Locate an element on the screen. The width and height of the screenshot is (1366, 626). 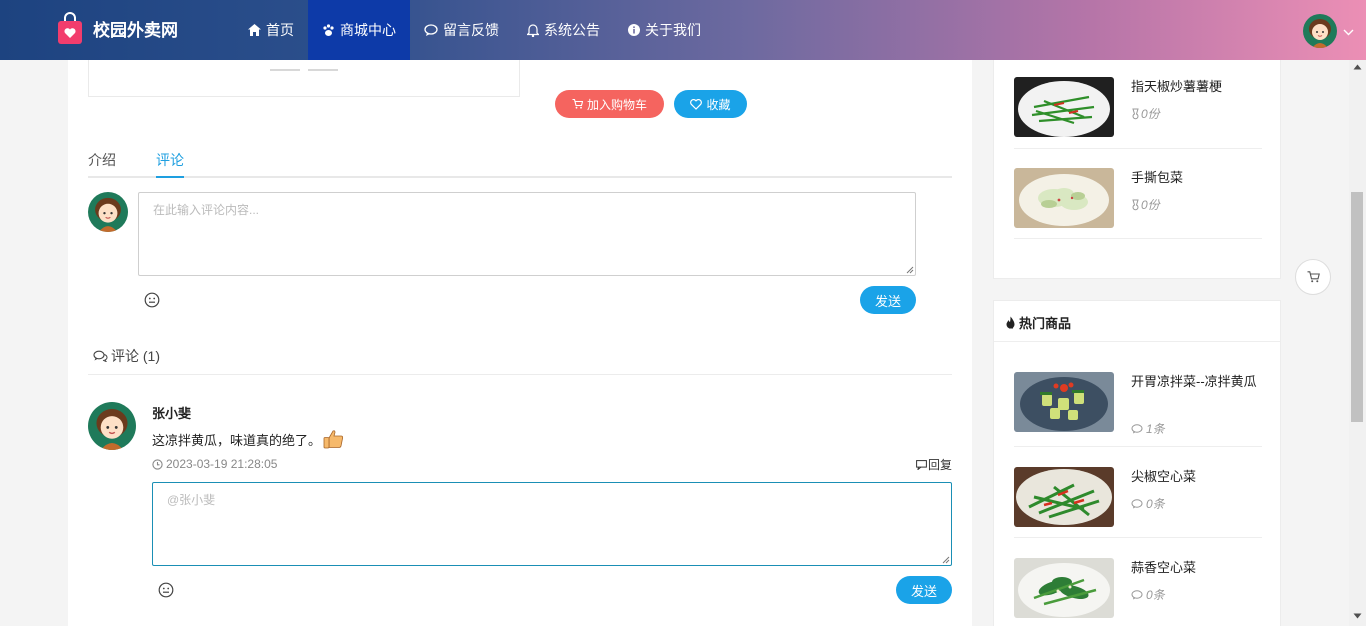
nav-announcements: 系统公告 is located at coordinates (563, 30).